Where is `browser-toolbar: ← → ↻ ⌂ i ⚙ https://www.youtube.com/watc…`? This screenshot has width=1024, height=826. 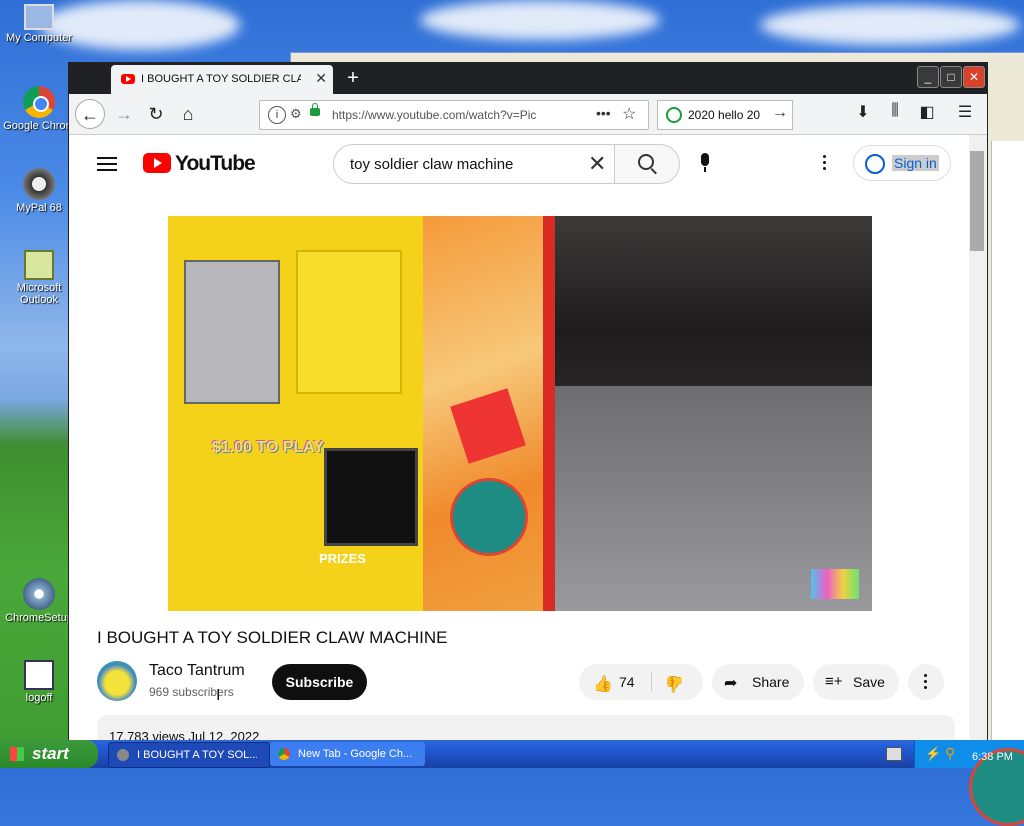
browser-toolbar: ← → ↻ ⌂ i ⚙ https://www.youtube.com/watc… is located at coordinates (528, 114).